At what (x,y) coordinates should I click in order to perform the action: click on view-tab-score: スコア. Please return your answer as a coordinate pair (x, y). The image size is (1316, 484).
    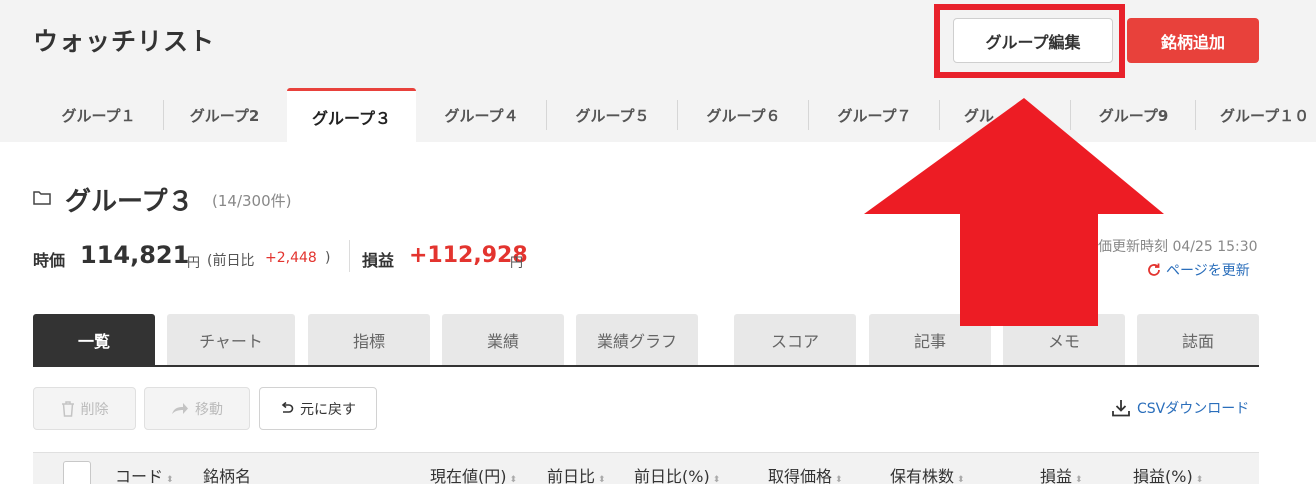
    Looking at the image, I should click on (795, 339).